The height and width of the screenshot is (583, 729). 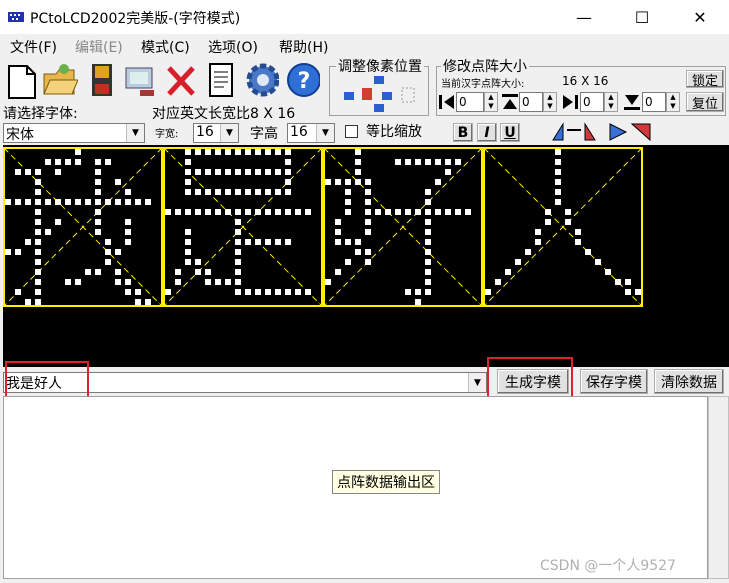 What do you see at coordinates (60, 80) in the screenshot?
I see `open-folder-icon` at bounding box center [60, 80].